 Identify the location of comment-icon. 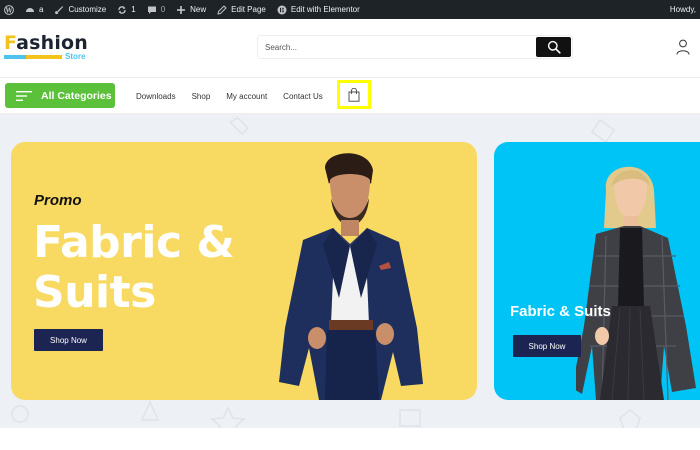
(151, 10).